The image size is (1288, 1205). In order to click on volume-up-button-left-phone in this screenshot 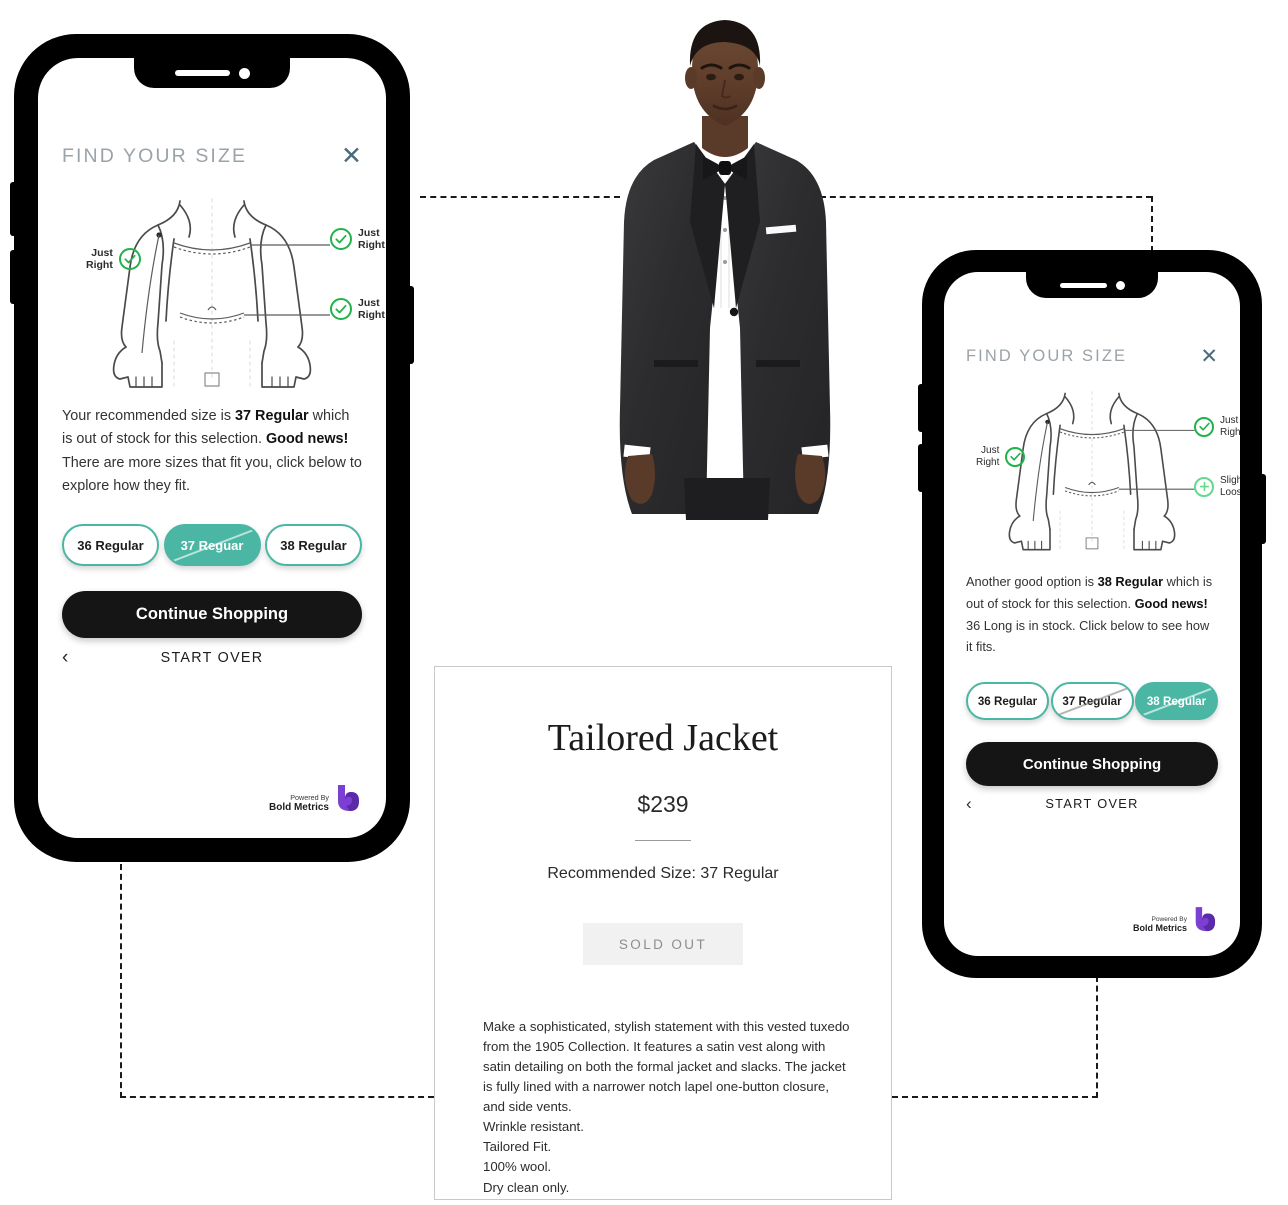, I will do `click(13, 209)`.